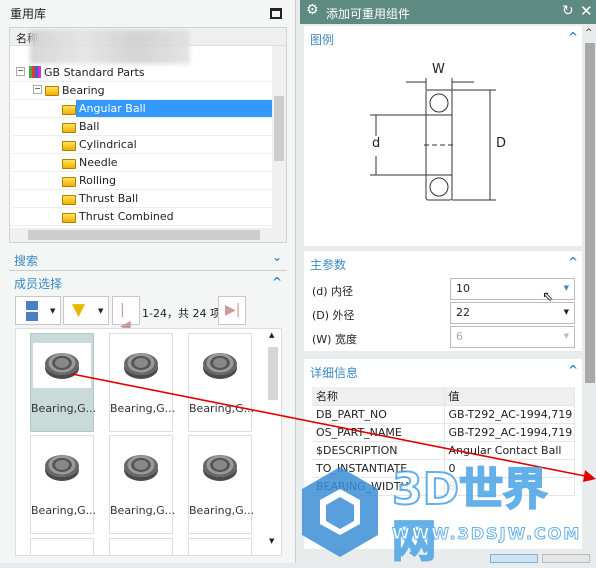 This screenshot has height=568, width=596. What do you see at coordinates (83, 90) in the screenshot?
I see `tree-item-label: Bearing` at bounding box center [83, 90].